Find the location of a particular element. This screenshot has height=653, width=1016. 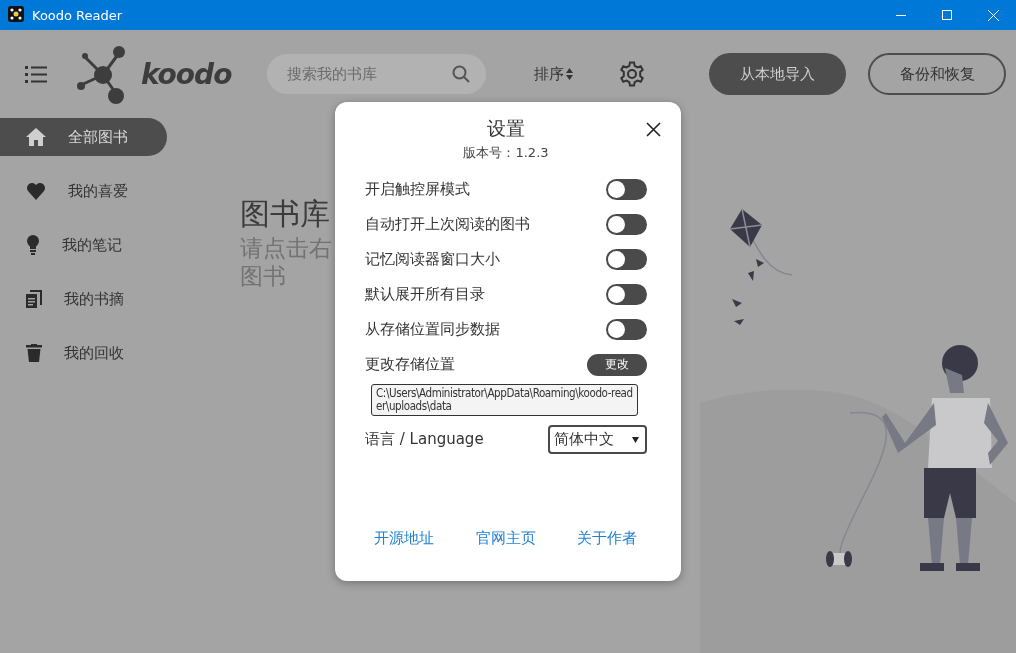

version-label: 版本号：1.2.3 is located at coordinates (506, 153).